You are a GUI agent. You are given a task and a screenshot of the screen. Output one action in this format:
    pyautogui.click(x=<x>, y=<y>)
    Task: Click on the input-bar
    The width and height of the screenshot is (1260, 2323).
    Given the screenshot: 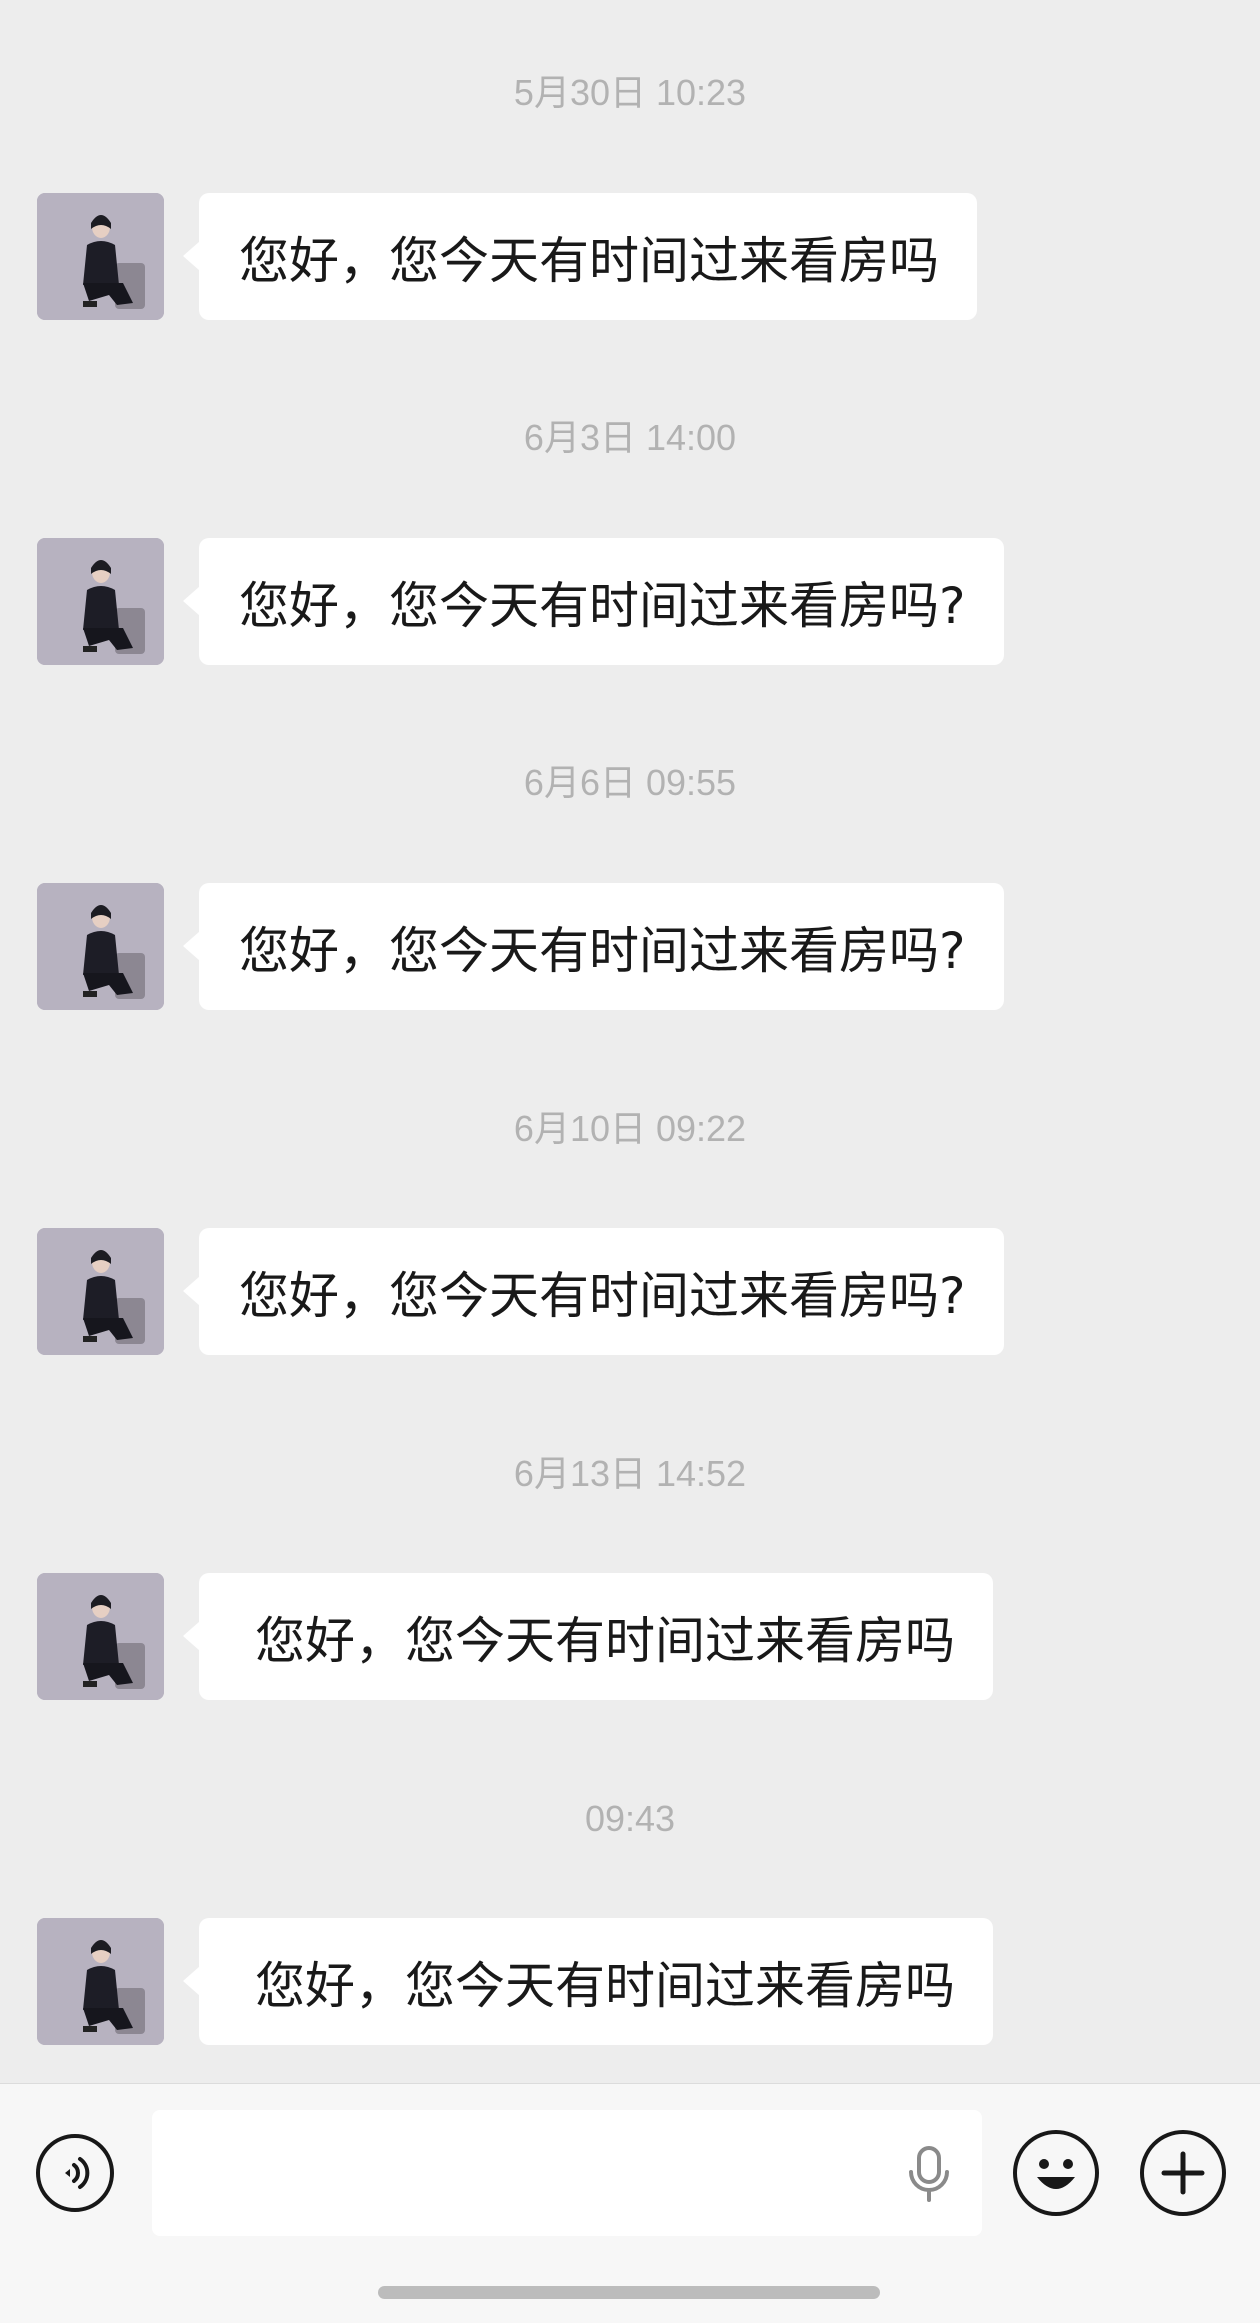 What is the action you would take?
    pyautogui.click(x=630, y=2203)
    